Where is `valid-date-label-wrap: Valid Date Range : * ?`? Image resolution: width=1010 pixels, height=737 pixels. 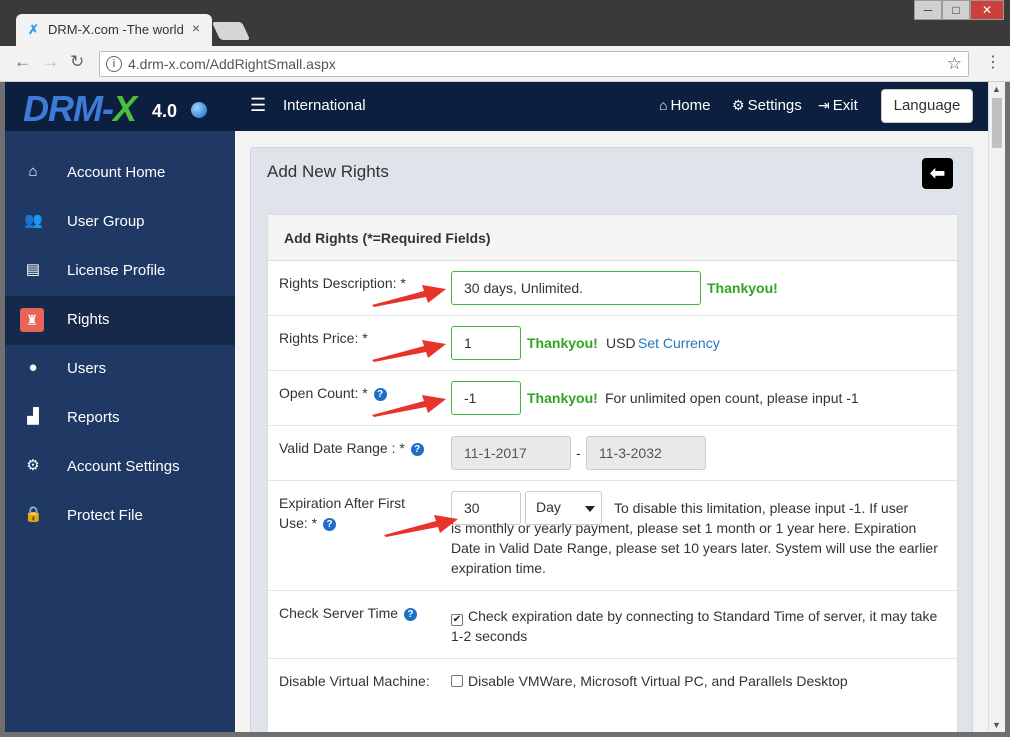
valid-date-label-wrap: Valid Date Range : * ? is located at coordinates (356, 448).